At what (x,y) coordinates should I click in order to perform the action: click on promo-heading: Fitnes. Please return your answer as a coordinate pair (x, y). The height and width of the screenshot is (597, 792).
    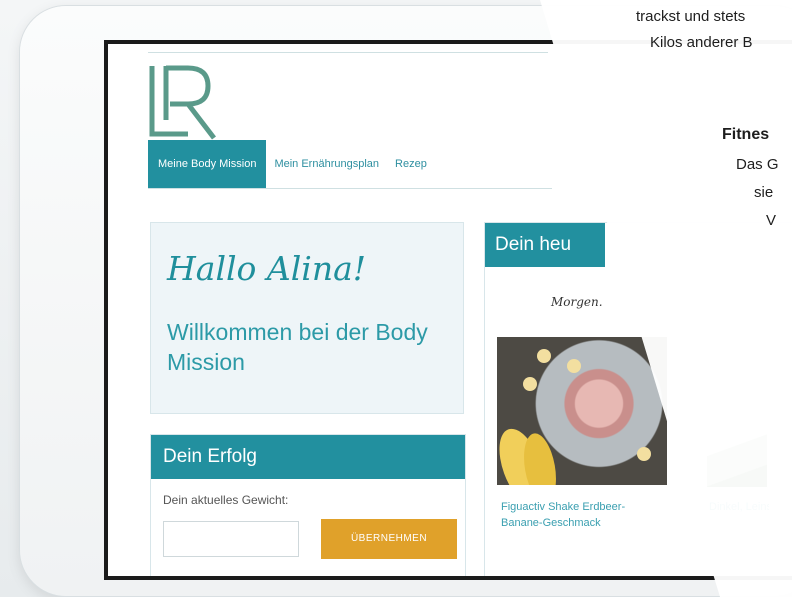
    Looking at the image, I should click on (746, 134).